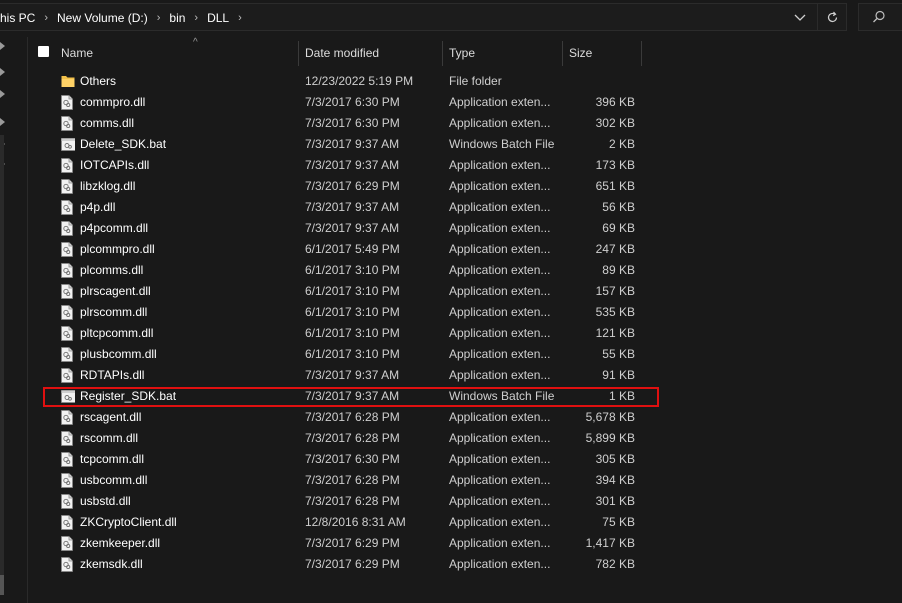 The image size is (902, 603). I want to click on column-header-date: Date modified, so click(371, 52).